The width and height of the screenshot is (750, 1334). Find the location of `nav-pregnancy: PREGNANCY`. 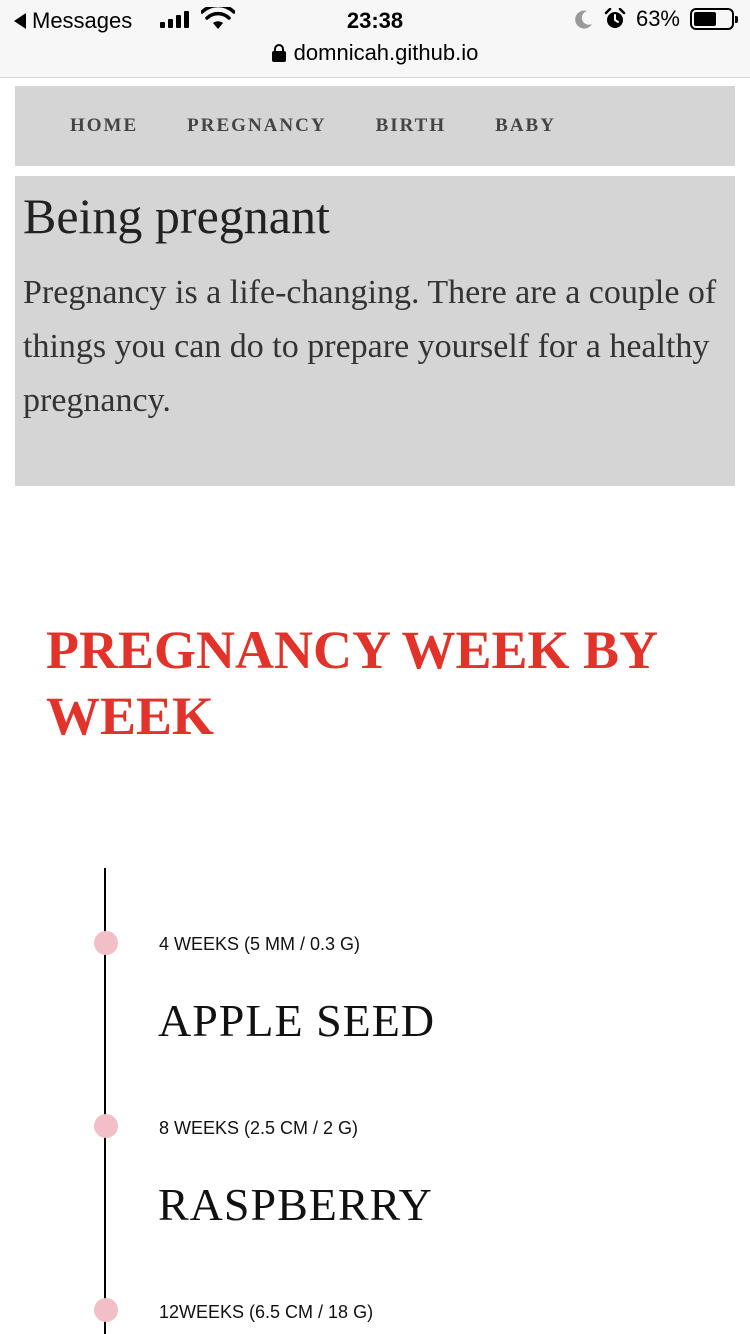

nav-pregnancy: PREGNANCY is located at coordinates (256, 126).